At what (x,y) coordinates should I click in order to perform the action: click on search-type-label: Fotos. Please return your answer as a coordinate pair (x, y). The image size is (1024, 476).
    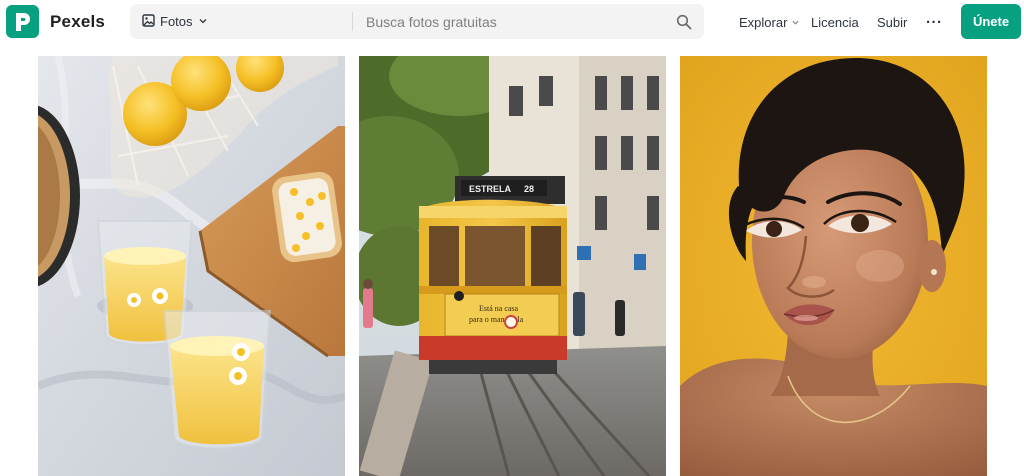
    Looking at the image, I should click on (176, 21).